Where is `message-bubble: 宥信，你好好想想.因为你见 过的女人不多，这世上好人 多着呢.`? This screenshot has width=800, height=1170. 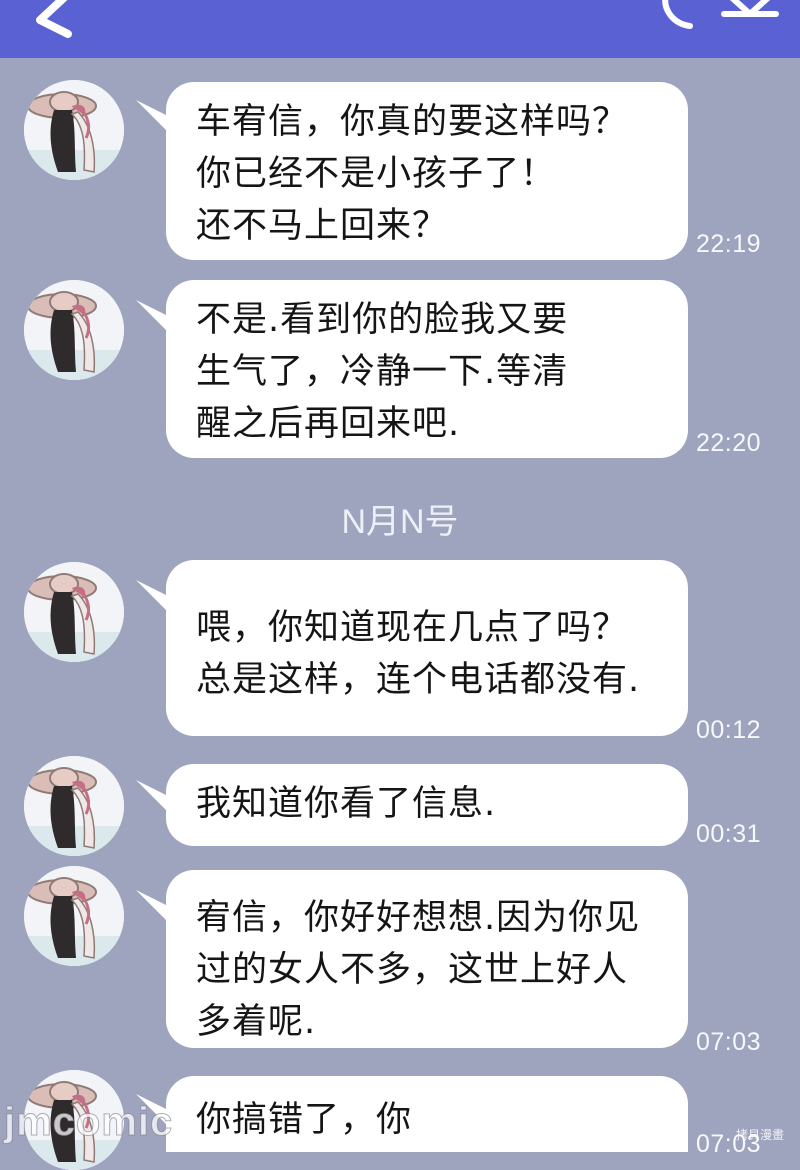
message-bubble: 宥信，你好好想想.因为你见 过的女人不多，这世上好人 多着呢. is located at coordinates (427, 959).